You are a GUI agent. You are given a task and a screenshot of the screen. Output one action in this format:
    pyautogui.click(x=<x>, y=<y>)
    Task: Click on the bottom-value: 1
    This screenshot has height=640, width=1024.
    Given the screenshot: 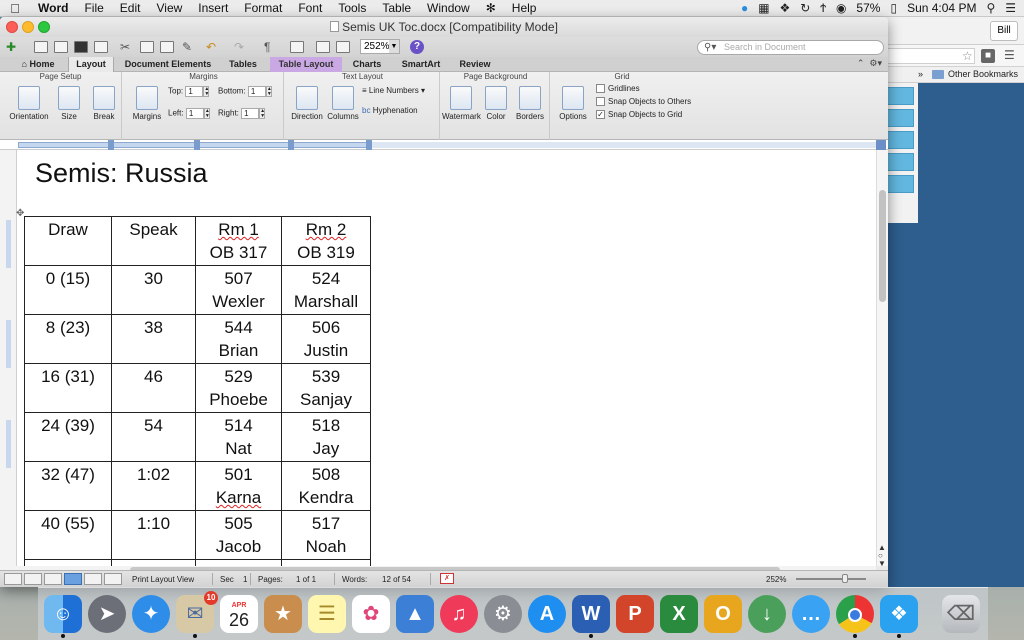 What is the action you would take?
    pyautogui.click(x=256, y=91)
    